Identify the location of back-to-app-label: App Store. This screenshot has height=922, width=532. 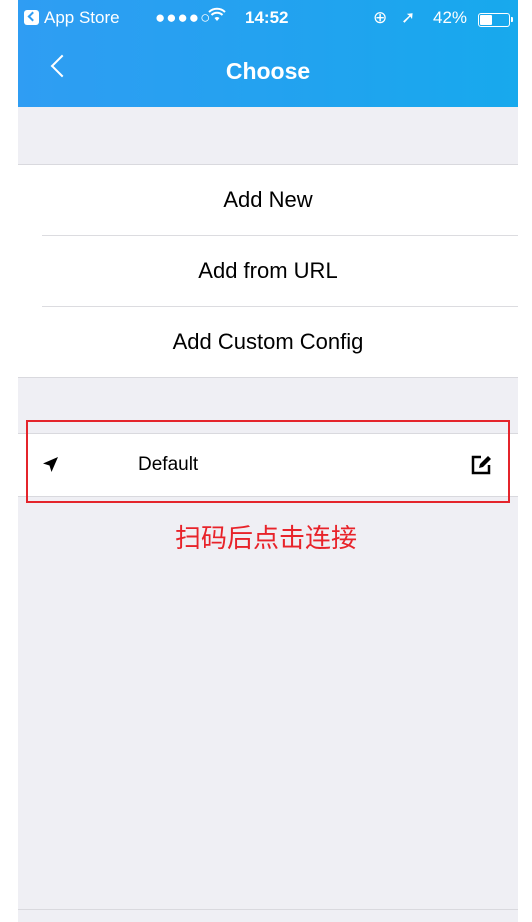
(82, 18).